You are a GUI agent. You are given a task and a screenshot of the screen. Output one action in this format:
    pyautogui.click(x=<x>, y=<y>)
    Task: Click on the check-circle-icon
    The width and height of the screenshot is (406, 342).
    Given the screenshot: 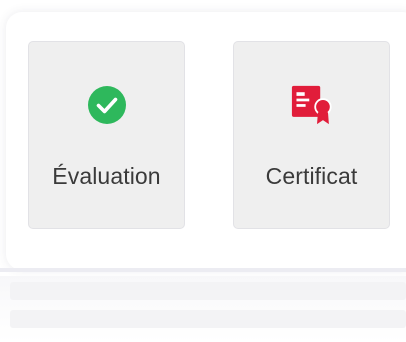 What is the action you would take?
    pyautogui.click(x=107, y=105)
    